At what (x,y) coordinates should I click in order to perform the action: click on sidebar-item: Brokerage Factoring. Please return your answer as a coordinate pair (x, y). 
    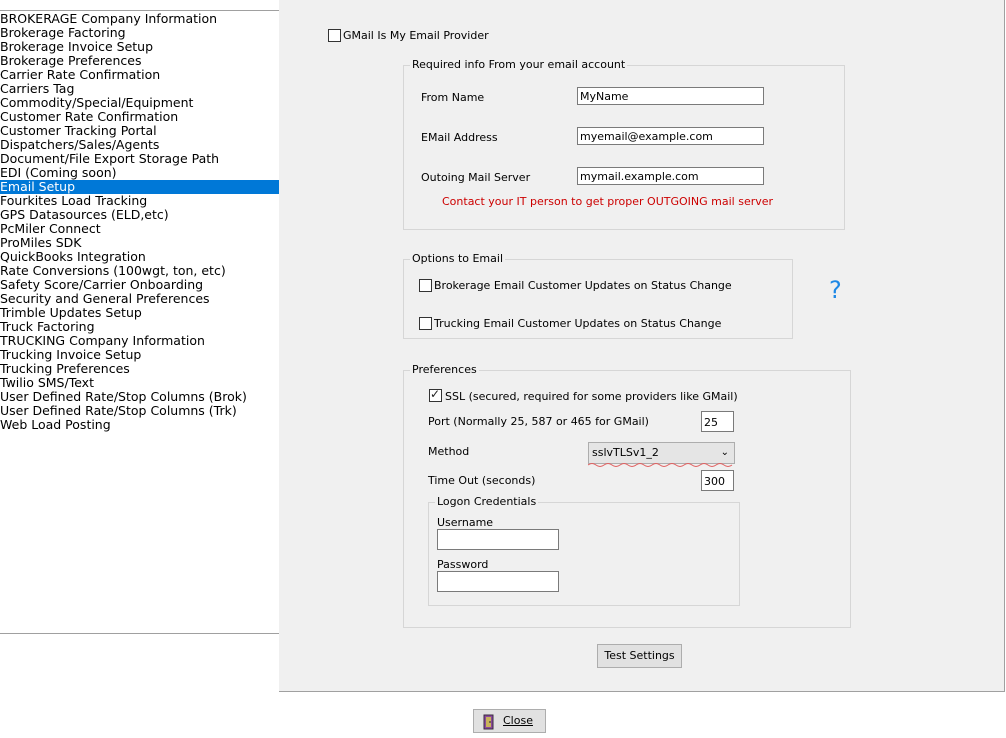
    Looking at the image, I should click on (139, 33).